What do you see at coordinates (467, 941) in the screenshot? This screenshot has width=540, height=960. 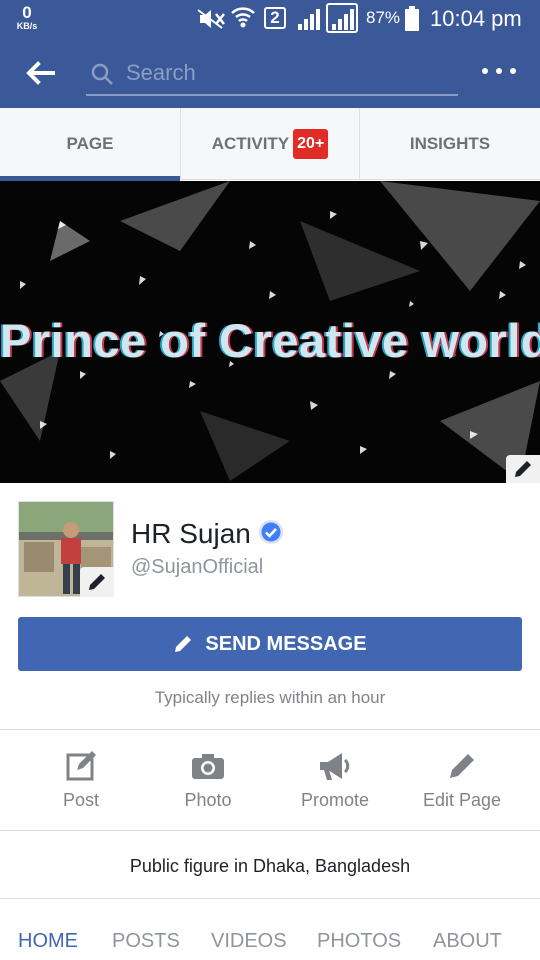 I see `tab-about: ABOUT` at bounding box center [467, 941].